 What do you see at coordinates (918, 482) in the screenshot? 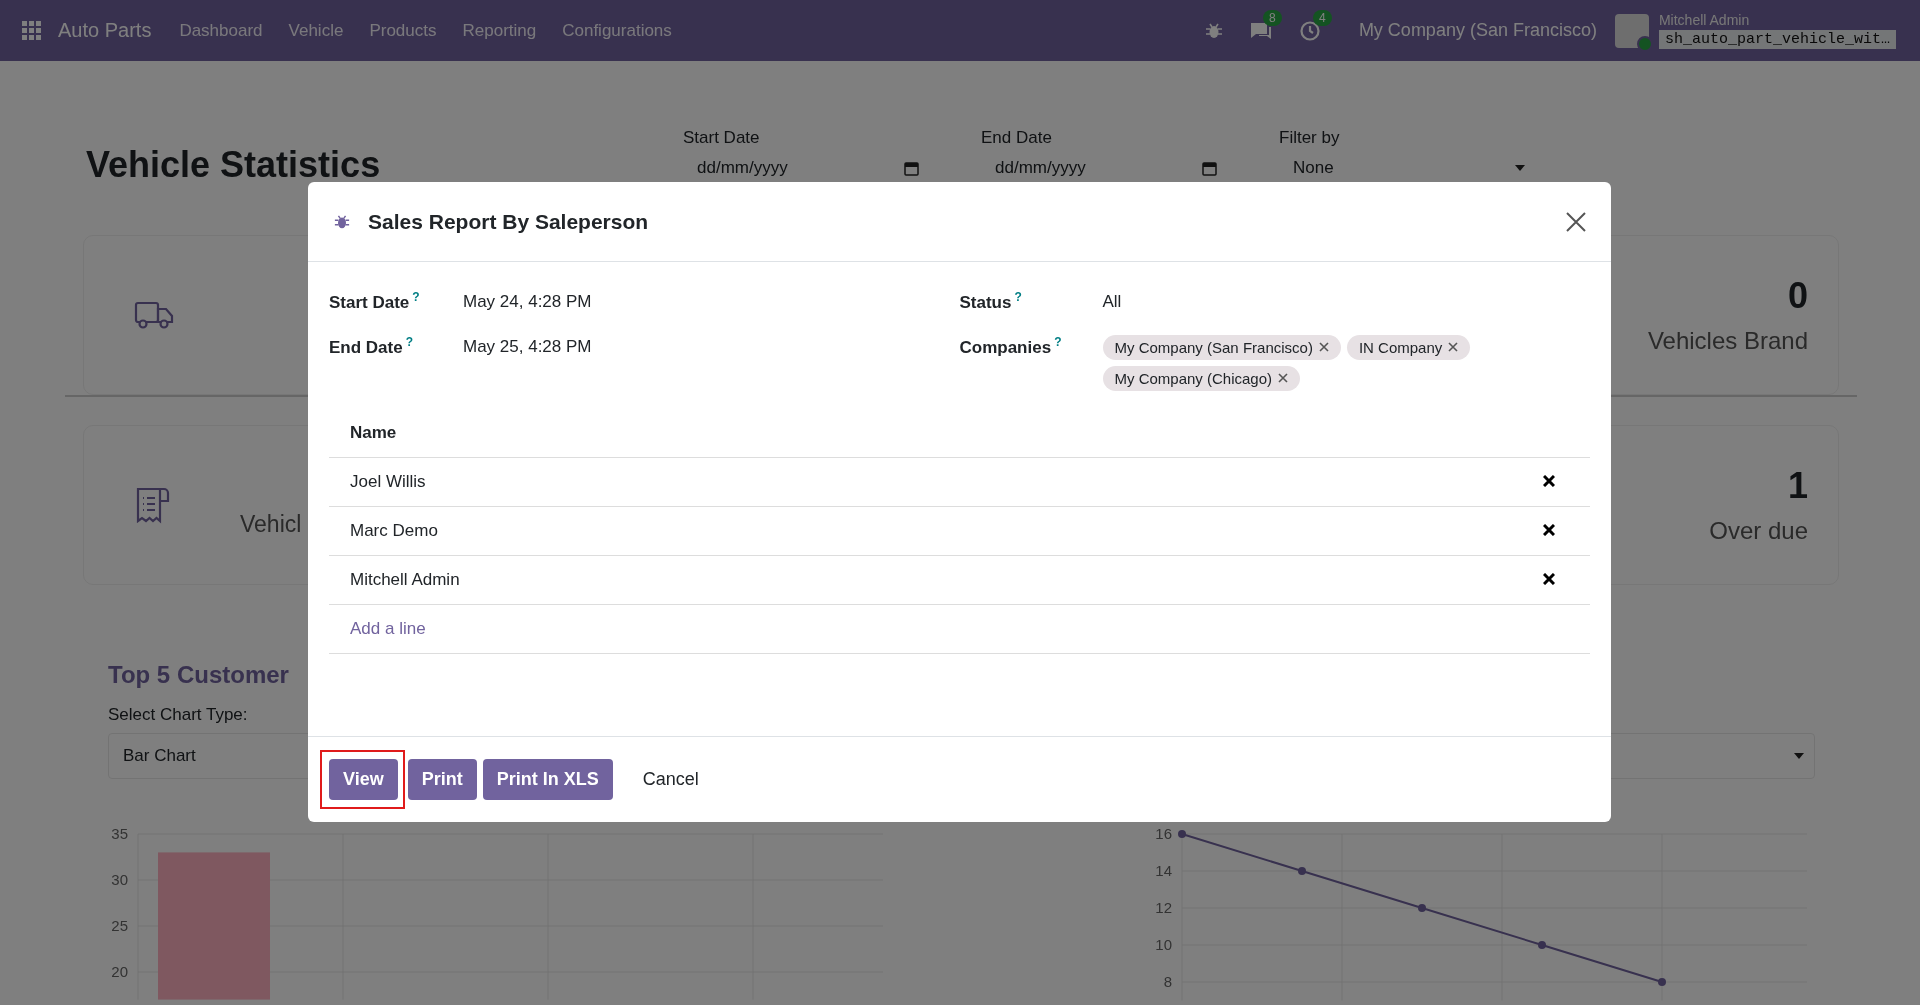
I see `table-cell: Joel Willis` at bounding box center [918, 482].